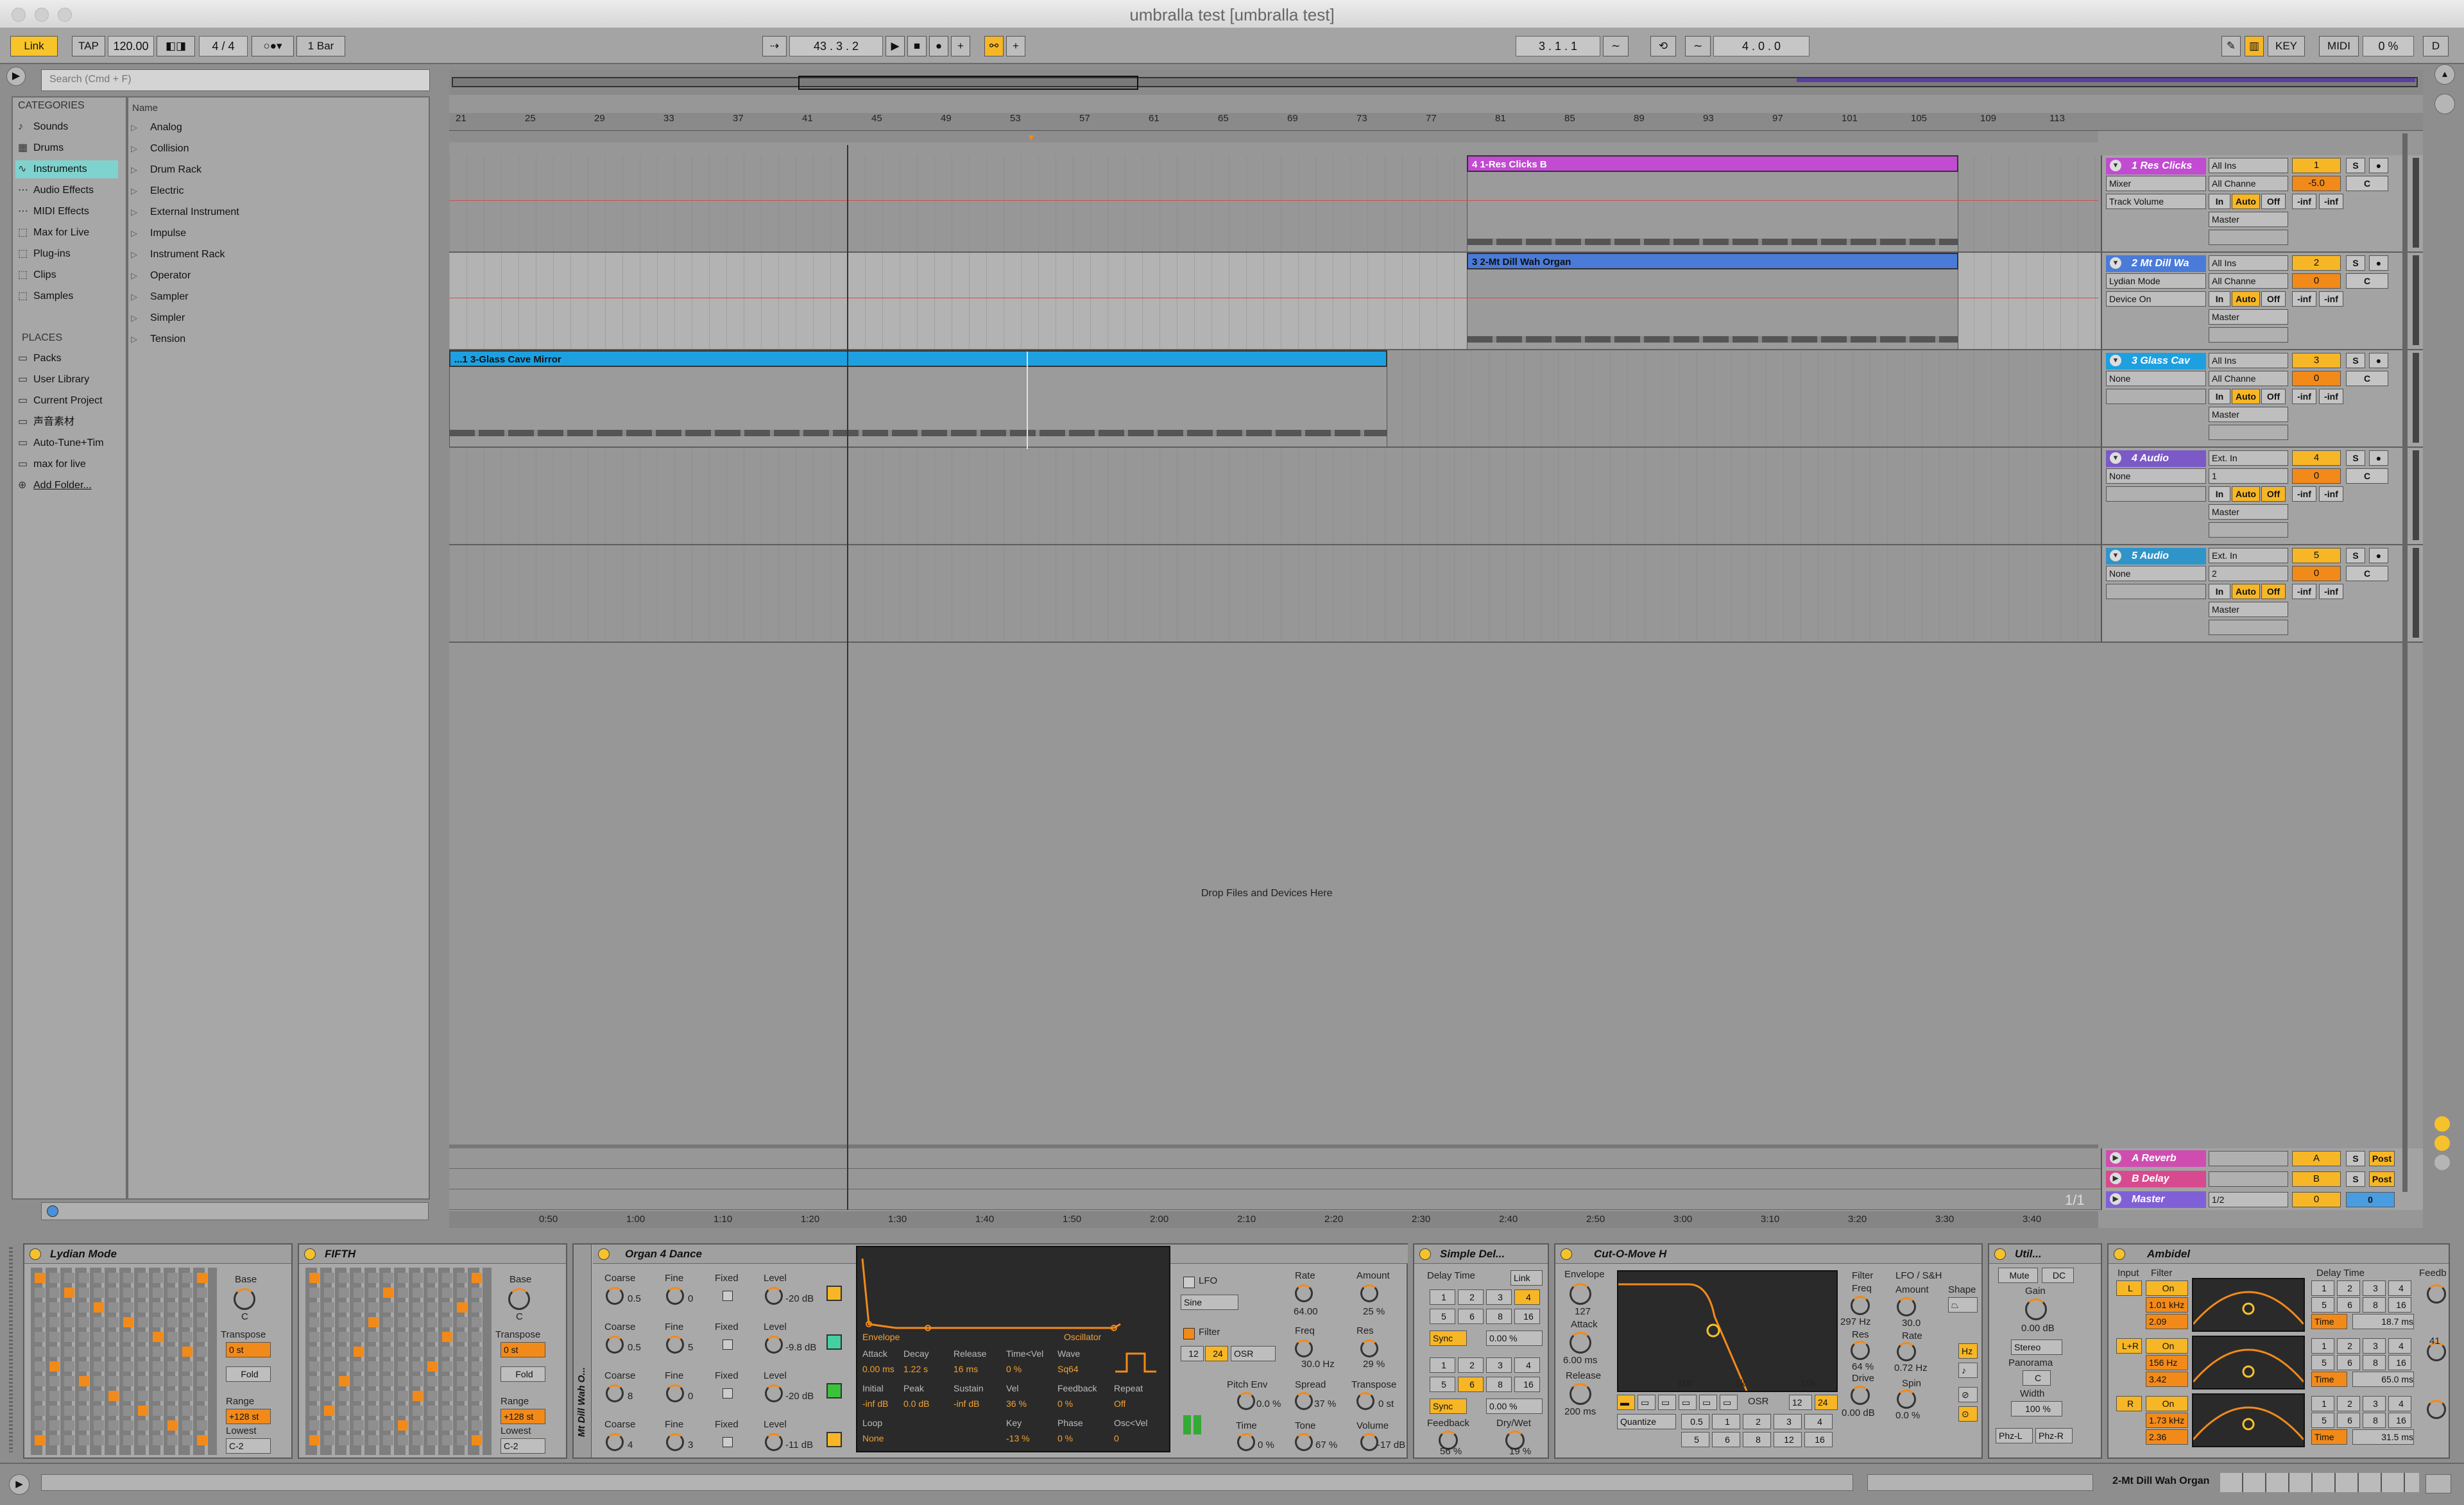 This screenshot has height=1505, width=2464. I want to click on coarse-knob, so click(615, 1393).